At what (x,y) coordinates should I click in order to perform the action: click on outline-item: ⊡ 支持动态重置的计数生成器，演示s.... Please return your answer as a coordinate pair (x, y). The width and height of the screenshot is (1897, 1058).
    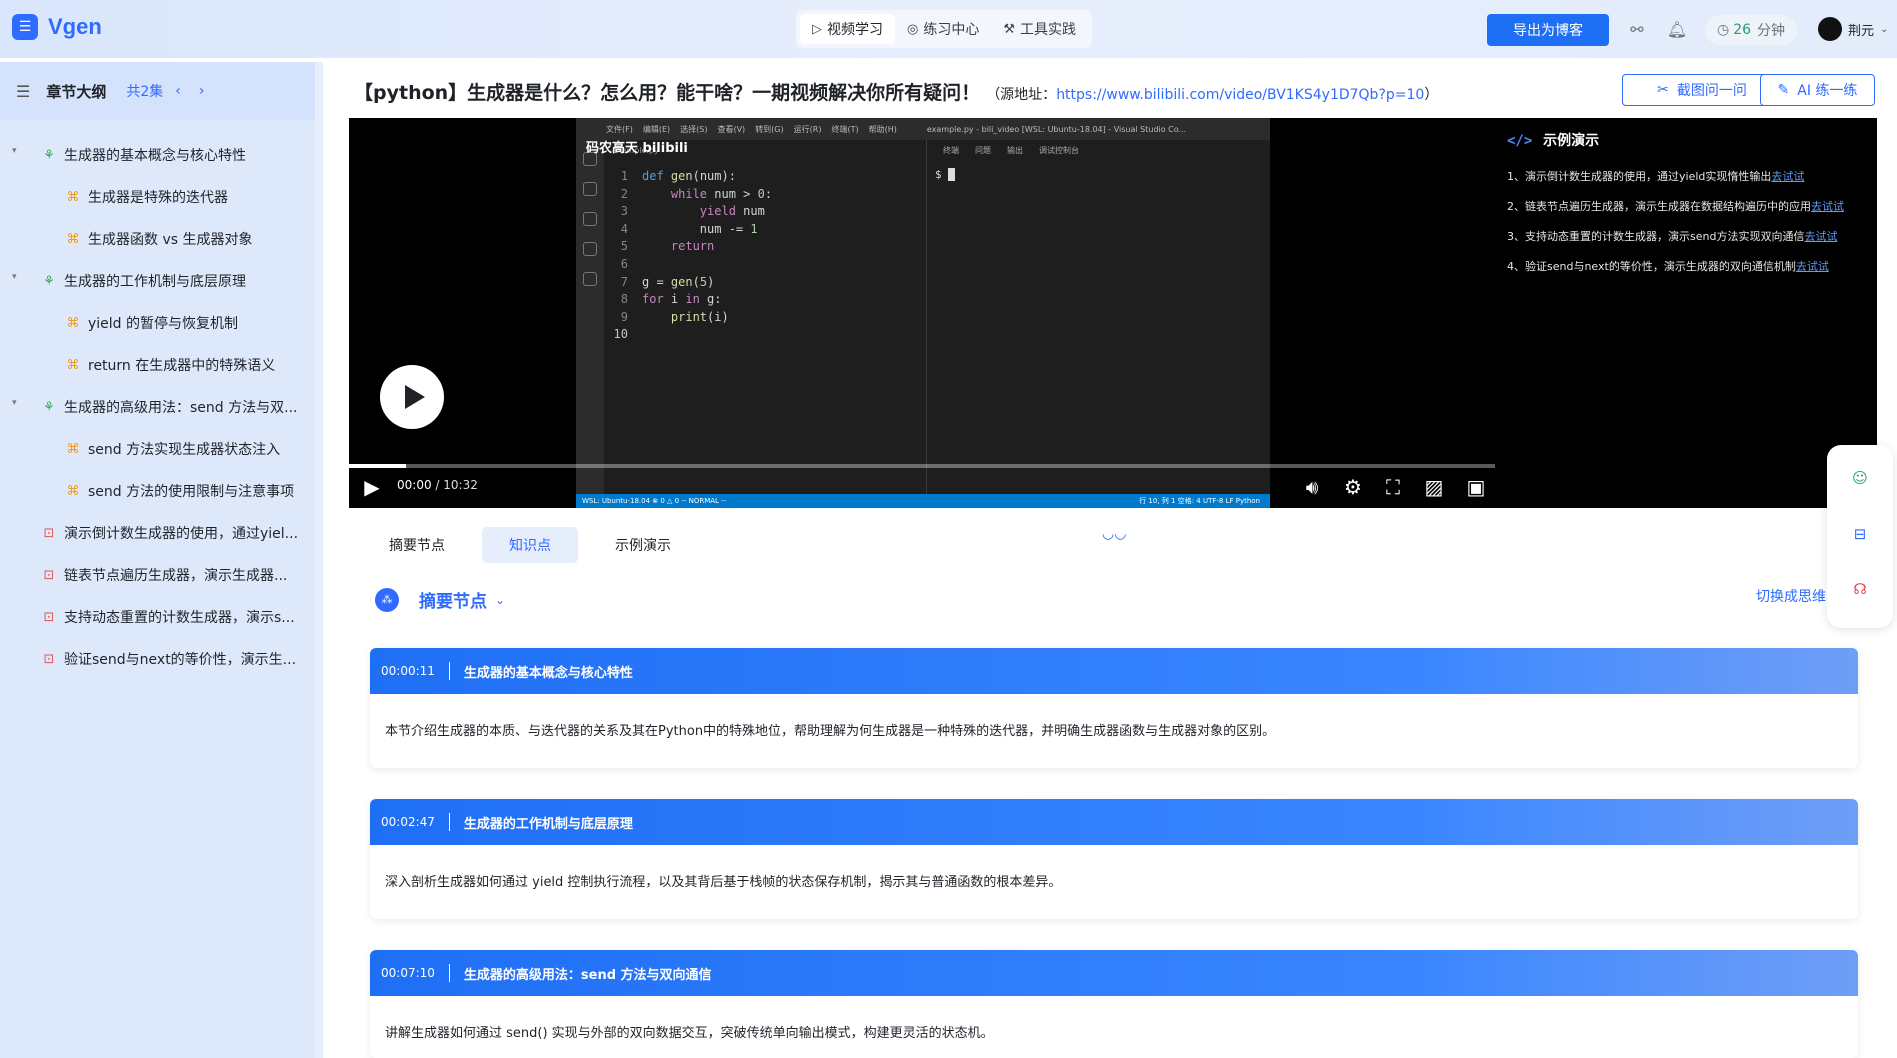
    Looking at the image, I should click on (157, 617).